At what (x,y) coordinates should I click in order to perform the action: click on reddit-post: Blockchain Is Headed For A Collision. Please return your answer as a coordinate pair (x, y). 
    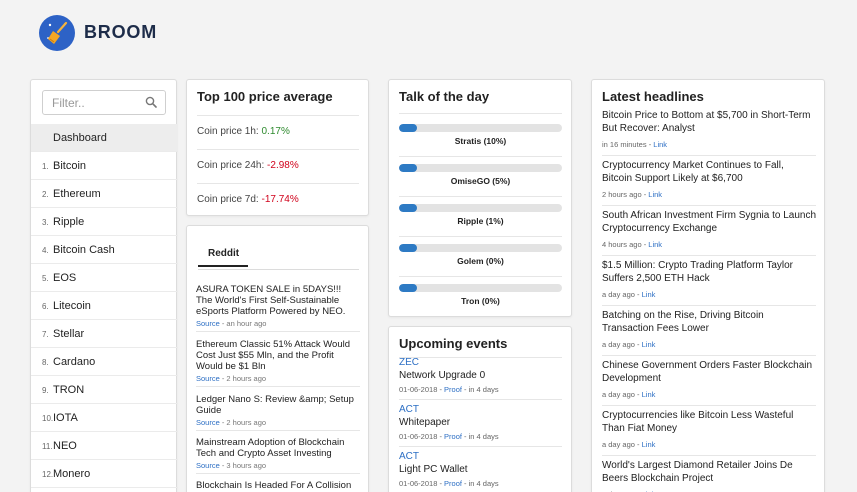
    Looking at the image, I should click on (278, 485).